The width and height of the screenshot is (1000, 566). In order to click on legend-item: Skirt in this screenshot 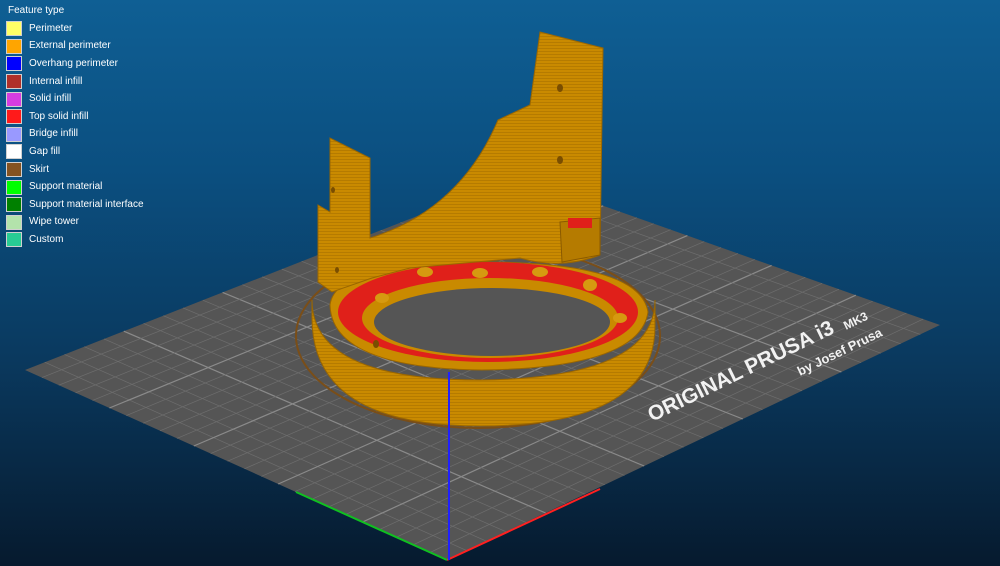, I will do `click(75, 170)`.